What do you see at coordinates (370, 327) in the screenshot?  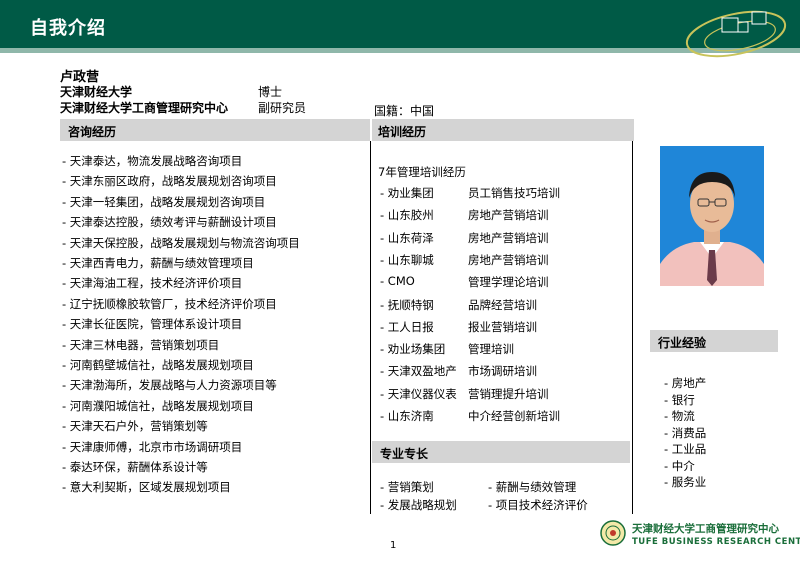 I see `column-divider-left` at bounding box center [370, 327].